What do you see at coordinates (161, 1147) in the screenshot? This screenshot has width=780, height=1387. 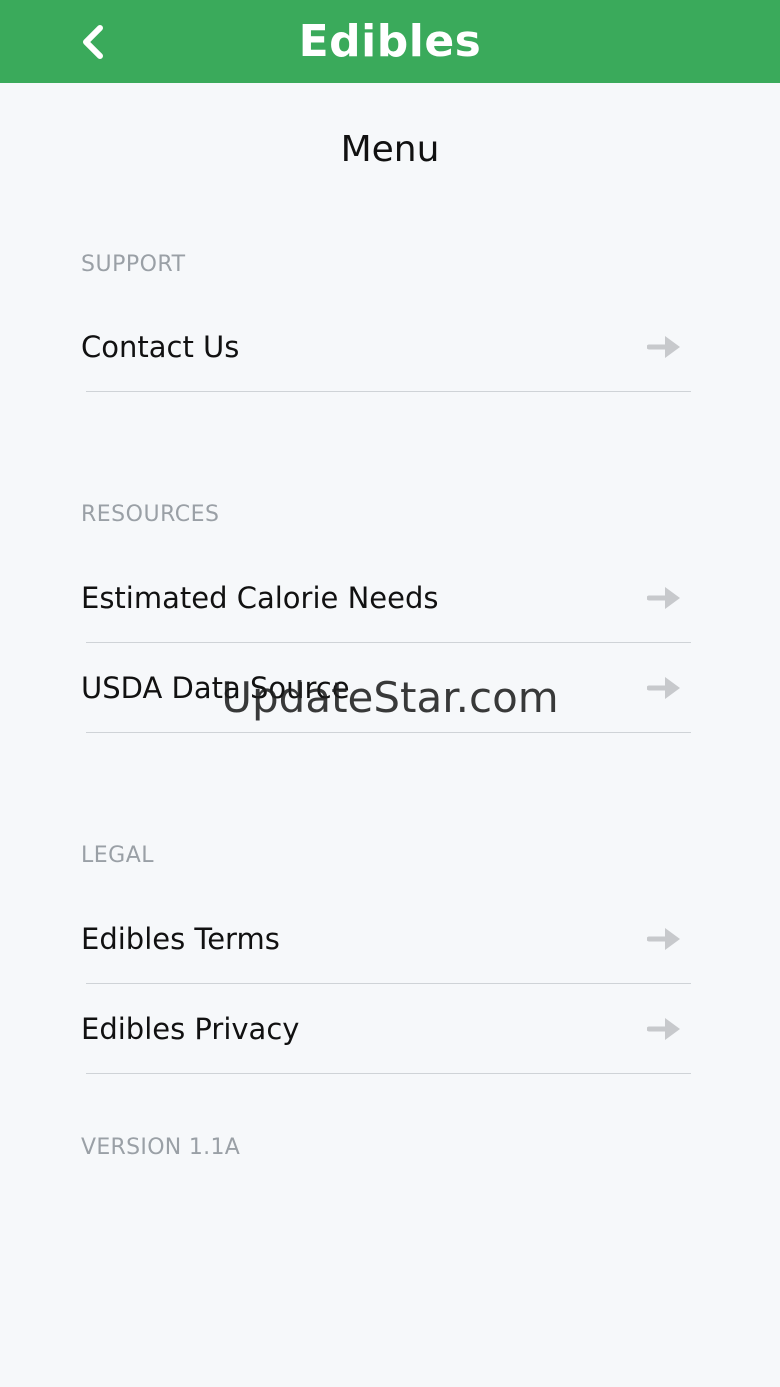 I see `version-label: VERSION 1.1A` at bounding box center [161, 1147].